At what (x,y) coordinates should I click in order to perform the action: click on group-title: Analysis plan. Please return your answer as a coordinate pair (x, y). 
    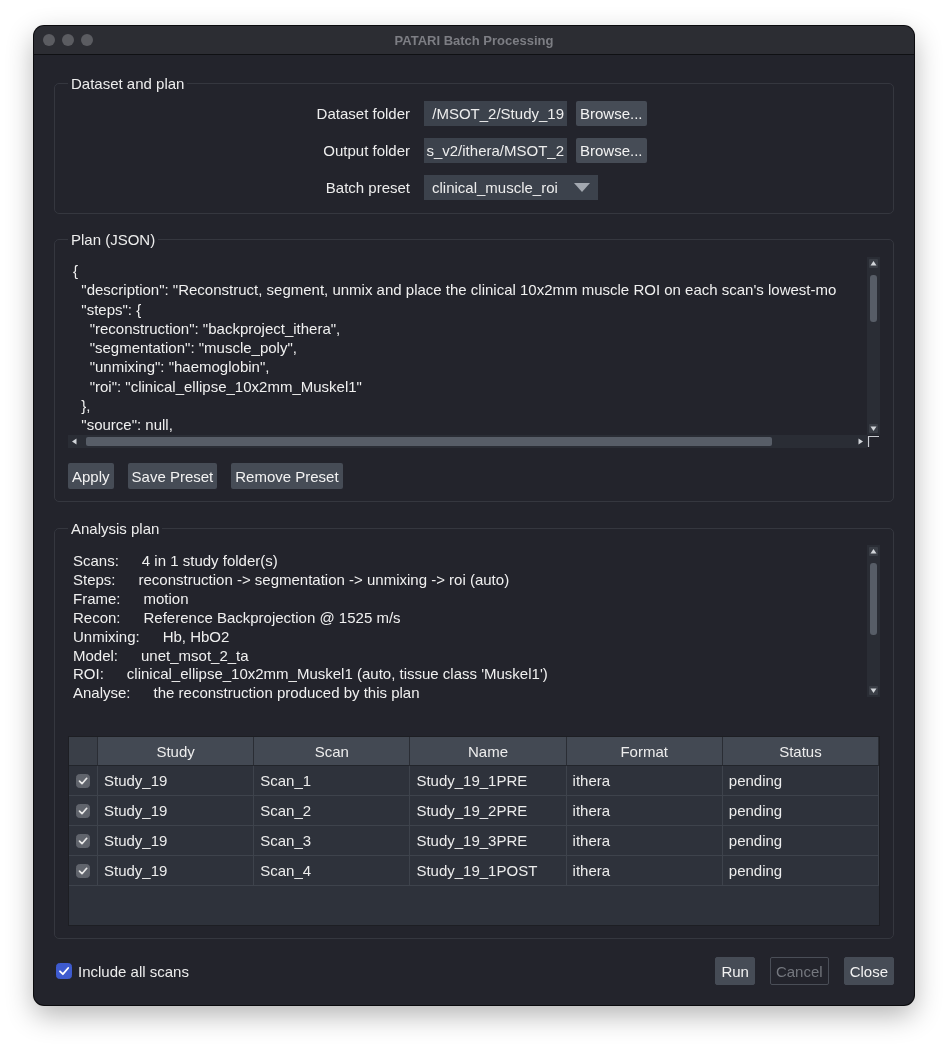
    Looking at the image, I should click on (115, 528).